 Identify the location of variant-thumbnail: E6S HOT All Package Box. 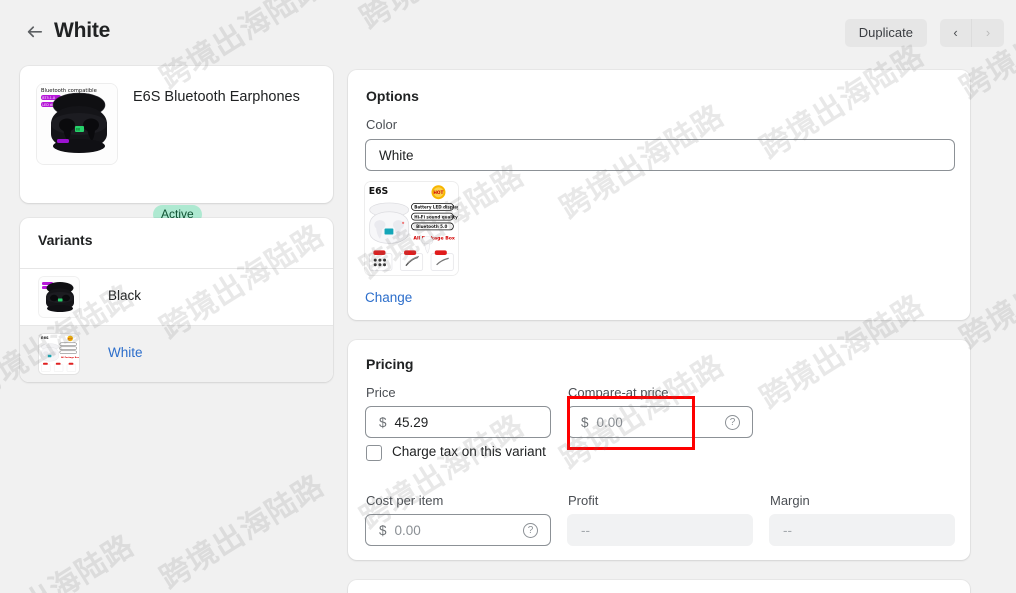
(59, 354).